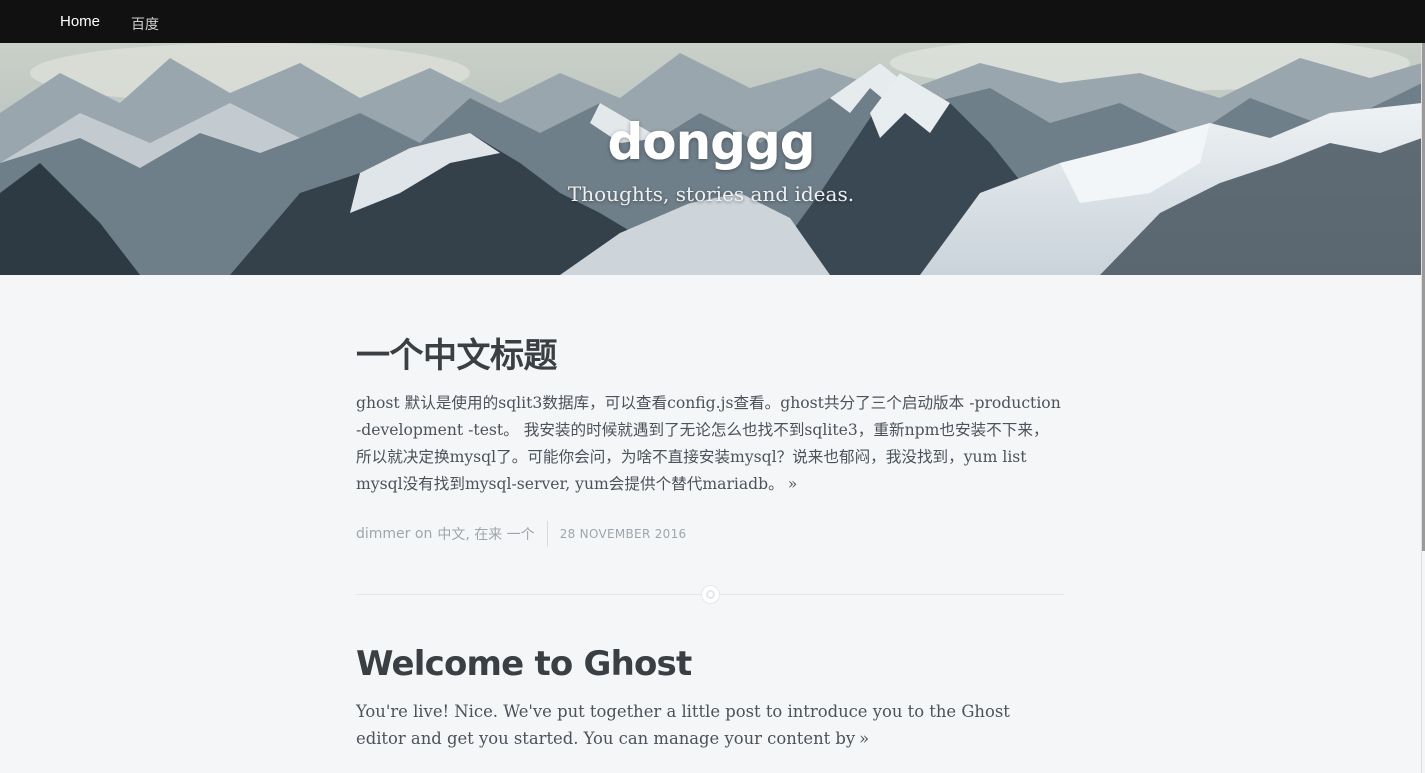 The width and height of the screenshot is (1425, 773). Describe the element at coordinates (710, 356) in the screenshot. I see `post-title-link: 一个中文标题` at that location.